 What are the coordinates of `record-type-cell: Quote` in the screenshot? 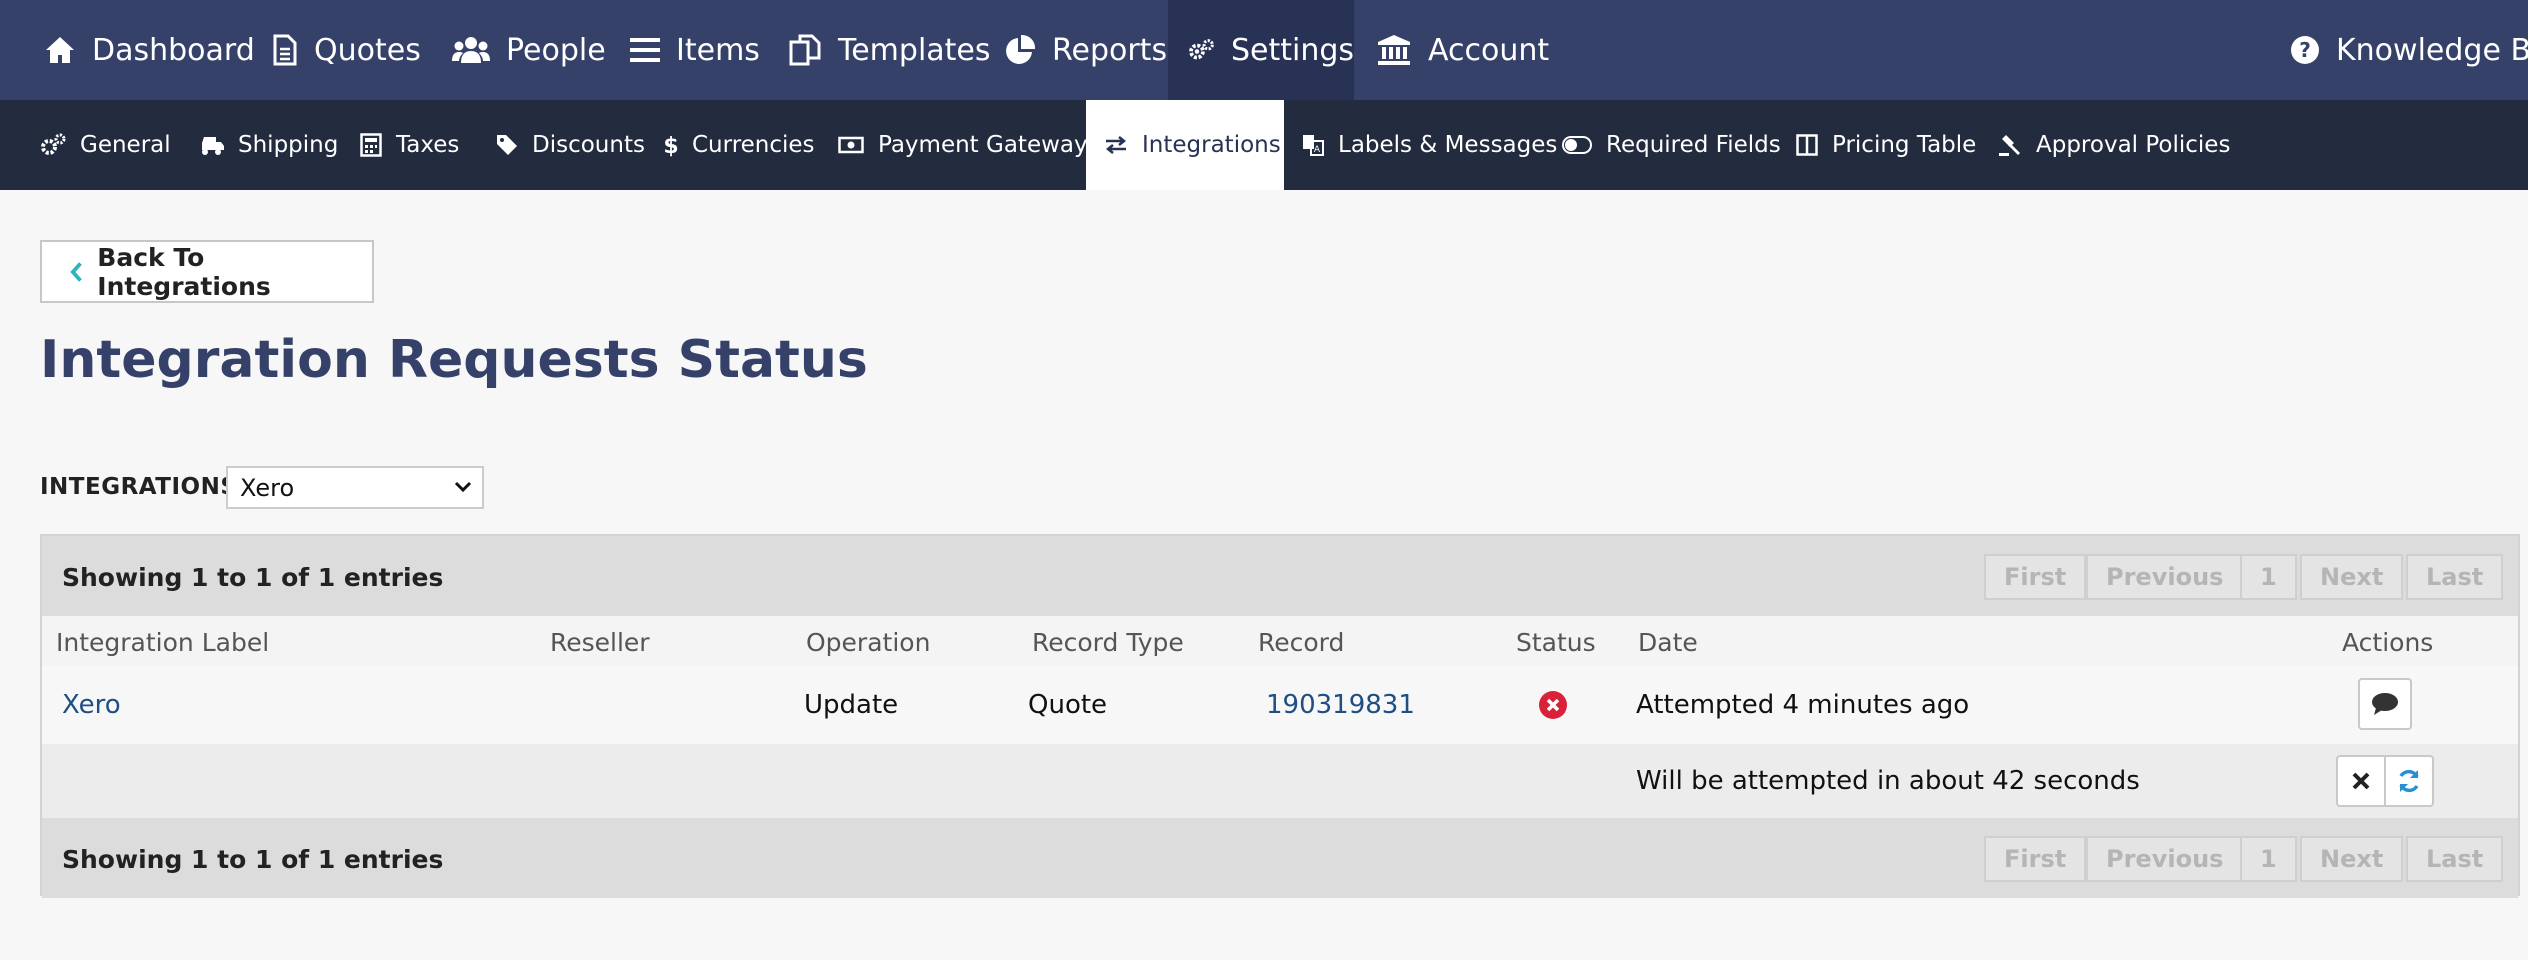 It's located at (1068, 705).